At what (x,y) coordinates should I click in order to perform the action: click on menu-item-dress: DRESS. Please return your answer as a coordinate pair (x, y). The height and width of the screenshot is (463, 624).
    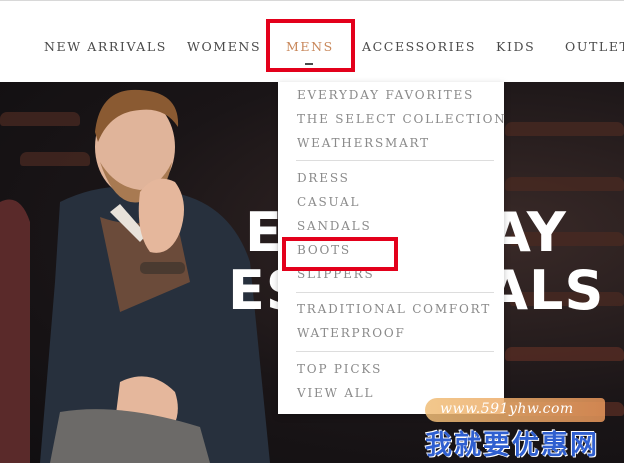
    Looking at the image, I should click on (323, 178).